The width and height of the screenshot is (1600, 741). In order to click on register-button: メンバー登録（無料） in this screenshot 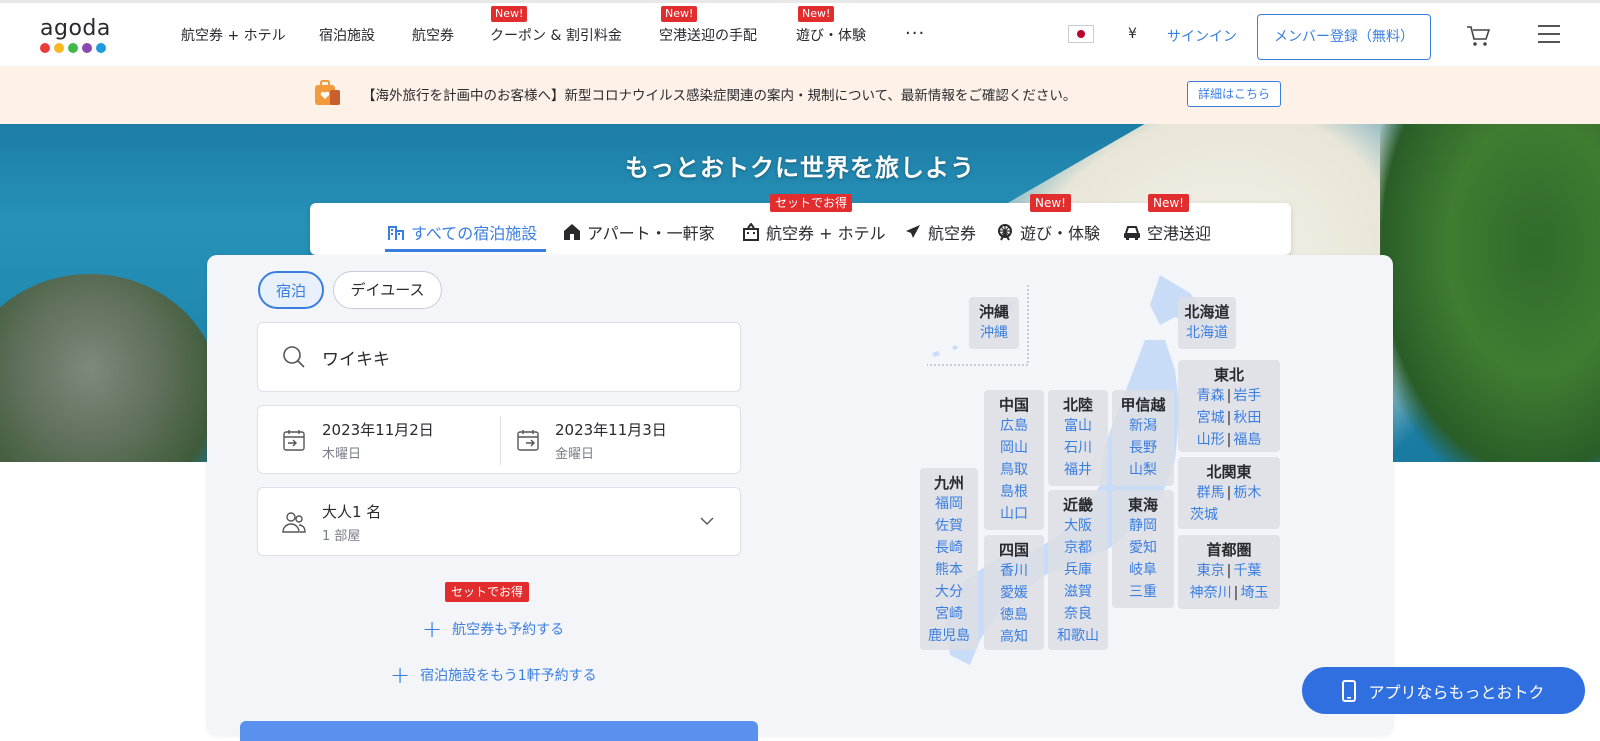, I will do `click(1344, 37)`.